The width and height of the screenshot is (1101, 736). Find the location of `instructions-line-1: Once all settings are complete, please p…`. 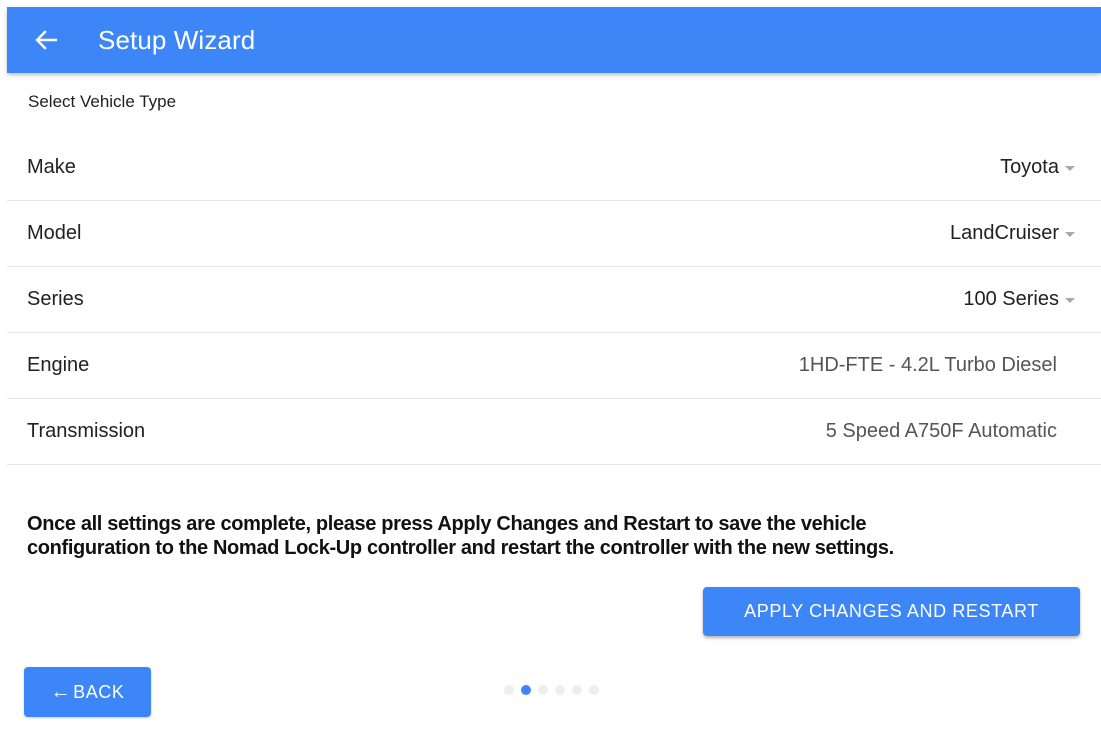

instructions-line-1: Once all settings are complete, please p… is located at coordinates (447, 524).